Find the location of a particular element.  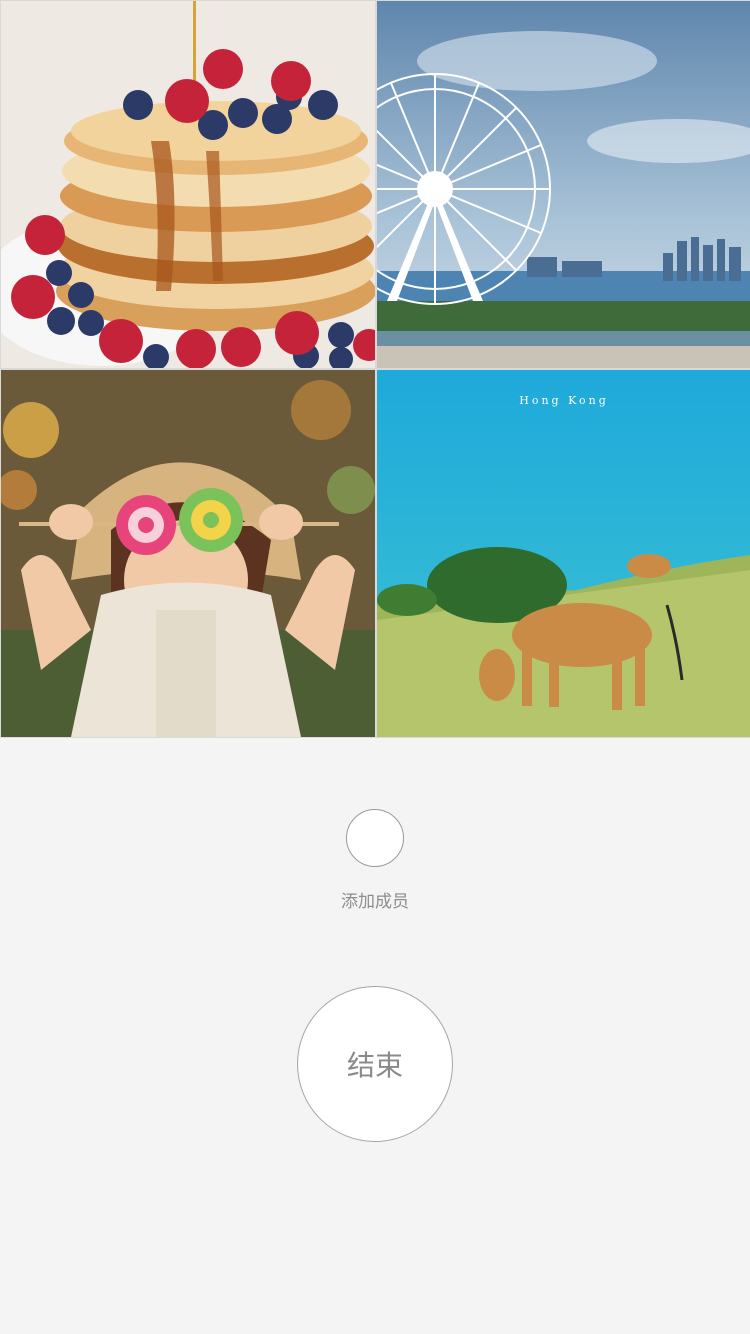

add-member-button is located at coordinates (375, 838).